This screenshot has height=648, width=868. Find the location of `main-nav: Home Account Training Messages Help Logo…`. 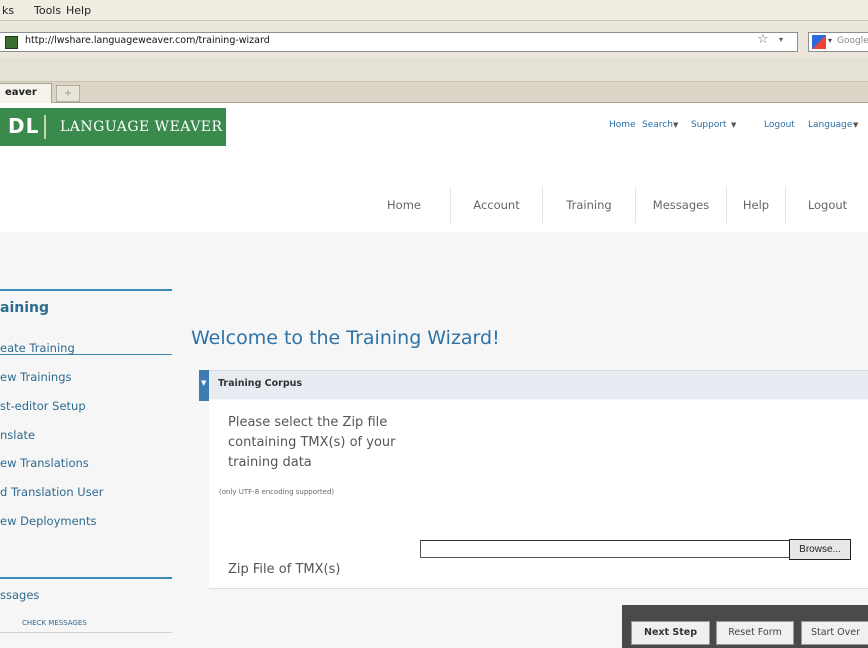

main-nav: Home Account Training Messages Help Logo… is located at coordinates (614, 205).